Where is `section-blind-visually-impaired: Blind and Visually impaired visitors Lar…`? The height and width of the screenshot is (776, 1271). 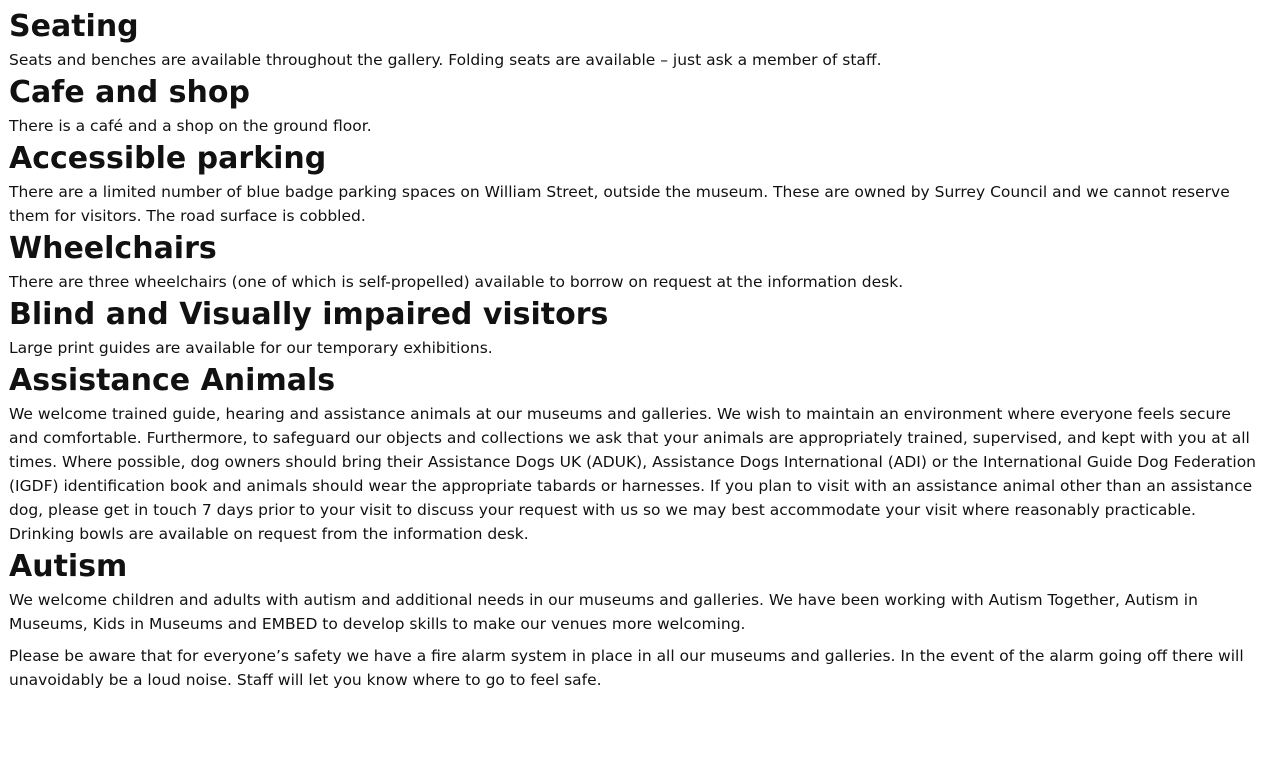
section-blind-visually-impaired: Blind and Visually impaired visitors Lar… is located at coordinates (635, 328).